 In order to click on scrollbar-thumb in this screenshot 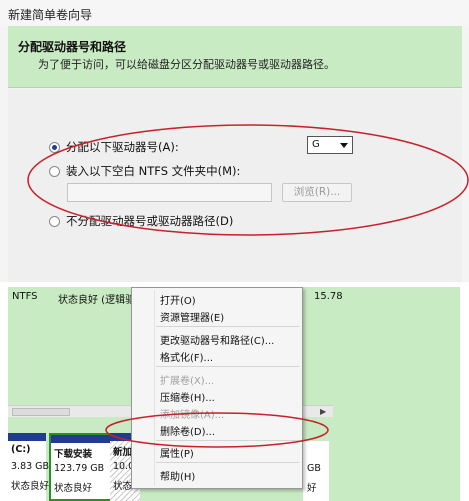, I will do `click(41, 412)`.